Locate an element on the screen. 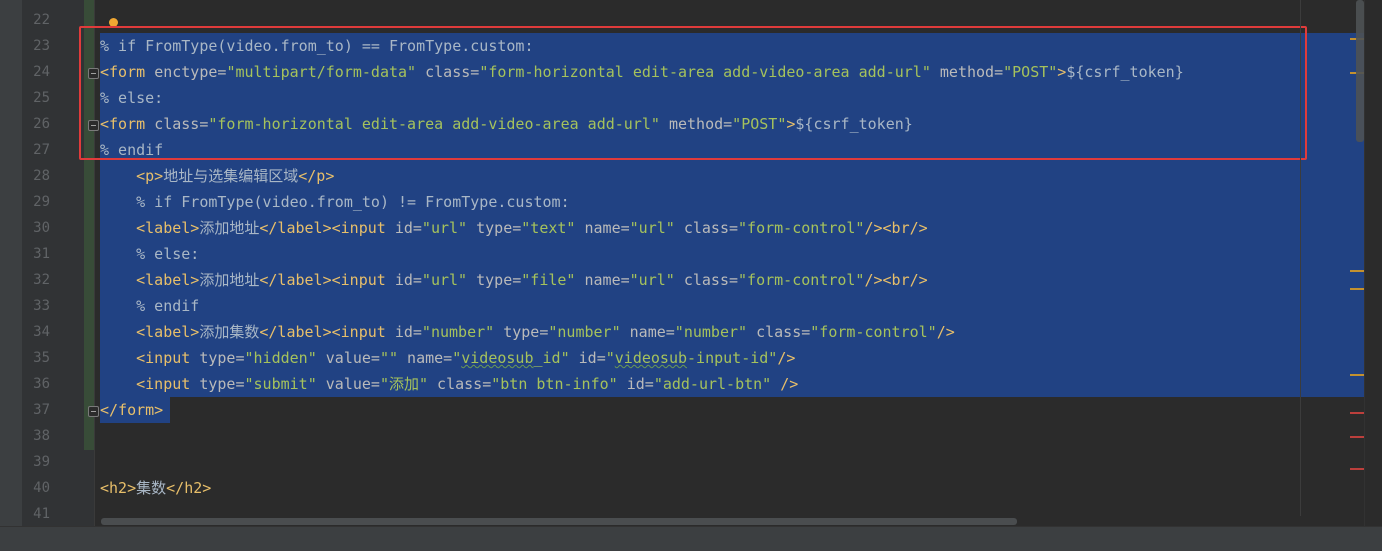 Image resolution: width=1382 pixels, height=551 pixels. code-token: value= is located at coordinates (348, 384).